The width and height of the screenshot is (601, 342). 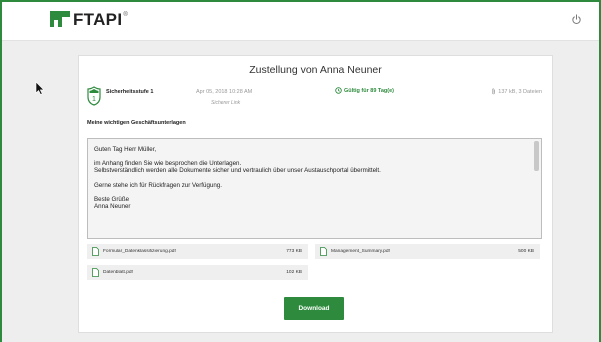 What do you see at coordinates (224, 92) in the screenshot?
I see `delivery-date: Apr 05, 2018 10:28 AM` at bounding box center [224, 92].